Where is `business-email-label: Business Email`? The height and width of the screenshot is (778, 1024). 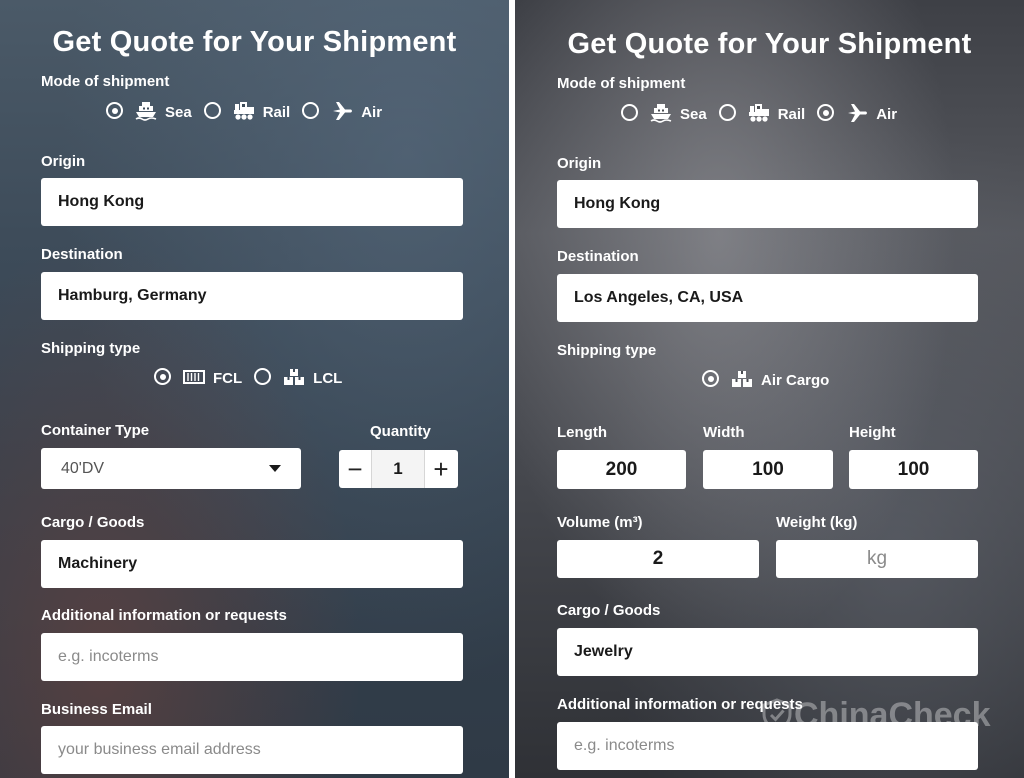 business-email-label: Business Email is located at coordinates (96, 709).